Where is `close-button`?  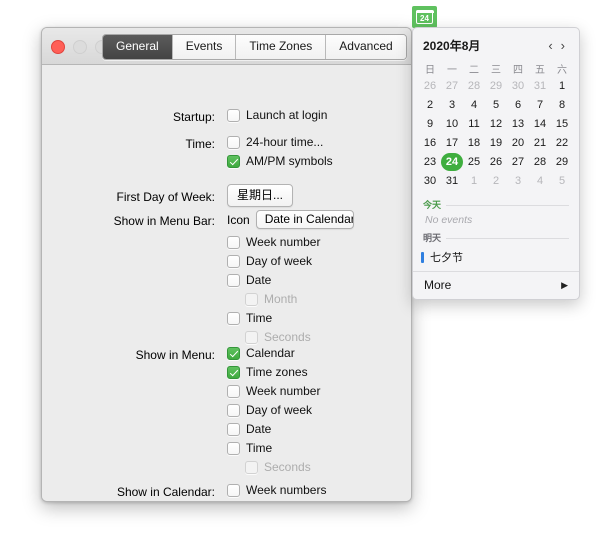
close-button is located at coordinates (58, 47).